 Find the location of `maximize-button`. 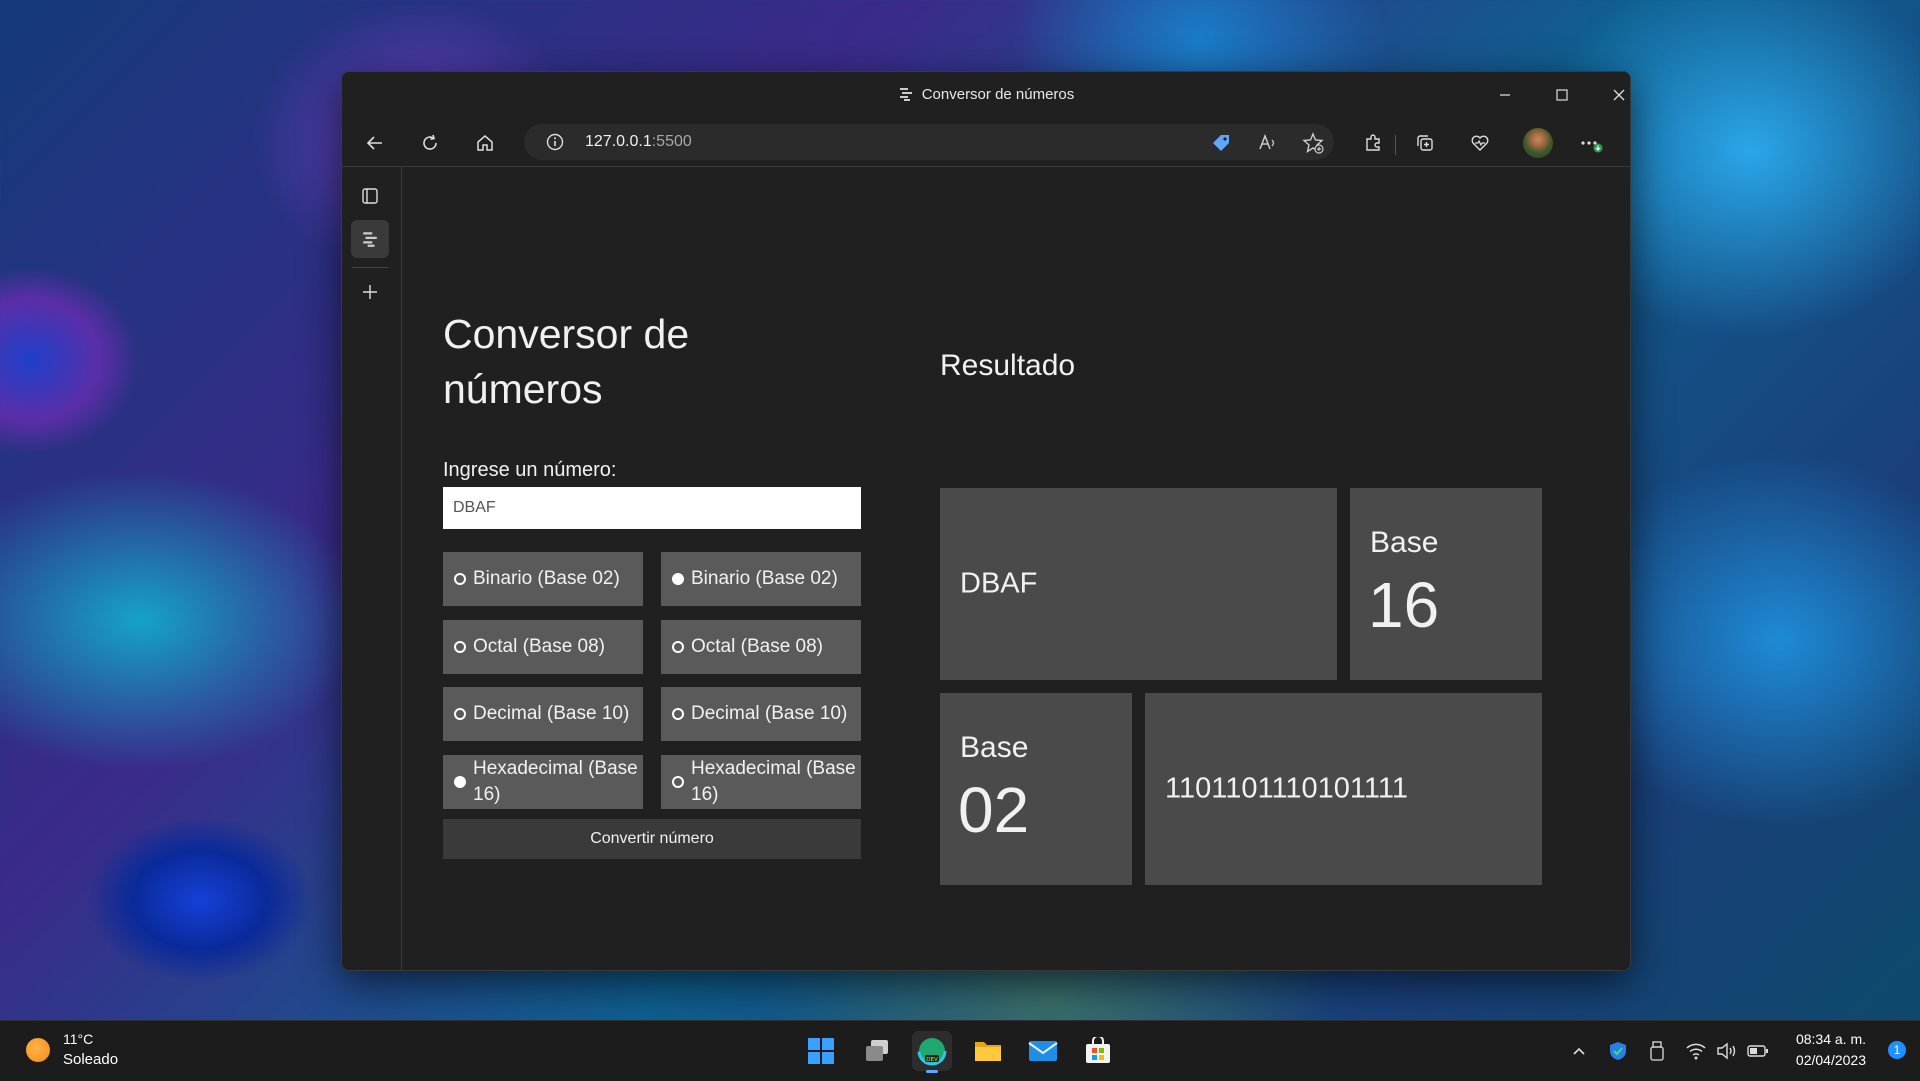

maximize-button is located at coordinates (1562, 95).